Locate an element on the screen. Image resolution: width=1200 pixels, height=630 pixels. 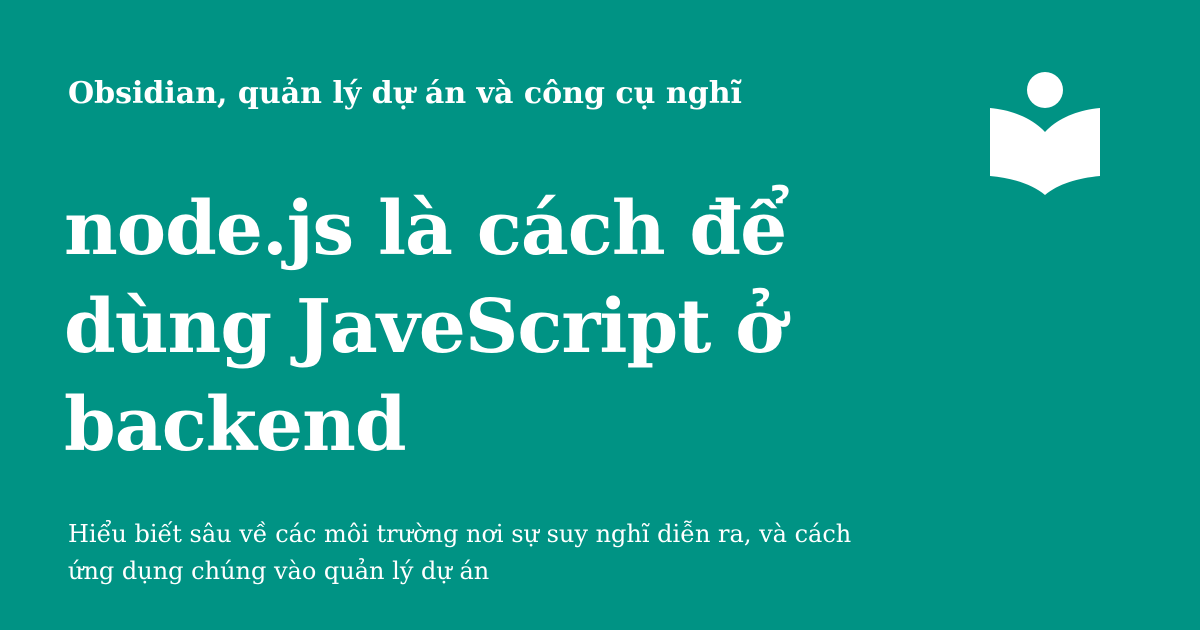
reading-person-book-icon is located at coordinates (1045, 133).